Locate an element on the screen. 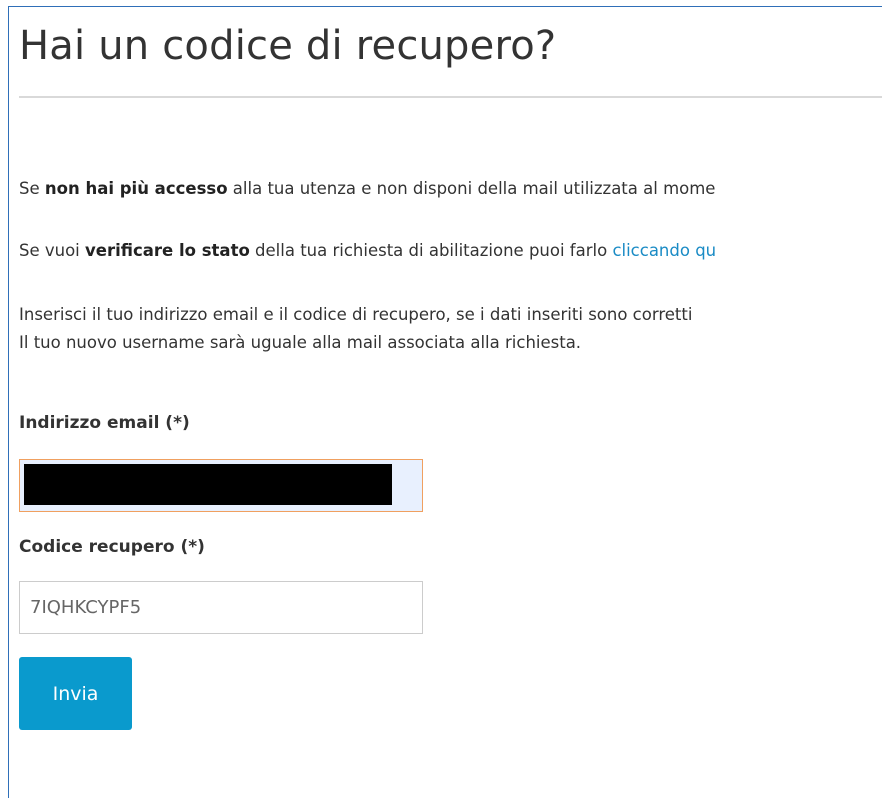 This screenshot has height=798, width=882. email-label: Indirizzo email (*) is located at coordinates (104, 423).